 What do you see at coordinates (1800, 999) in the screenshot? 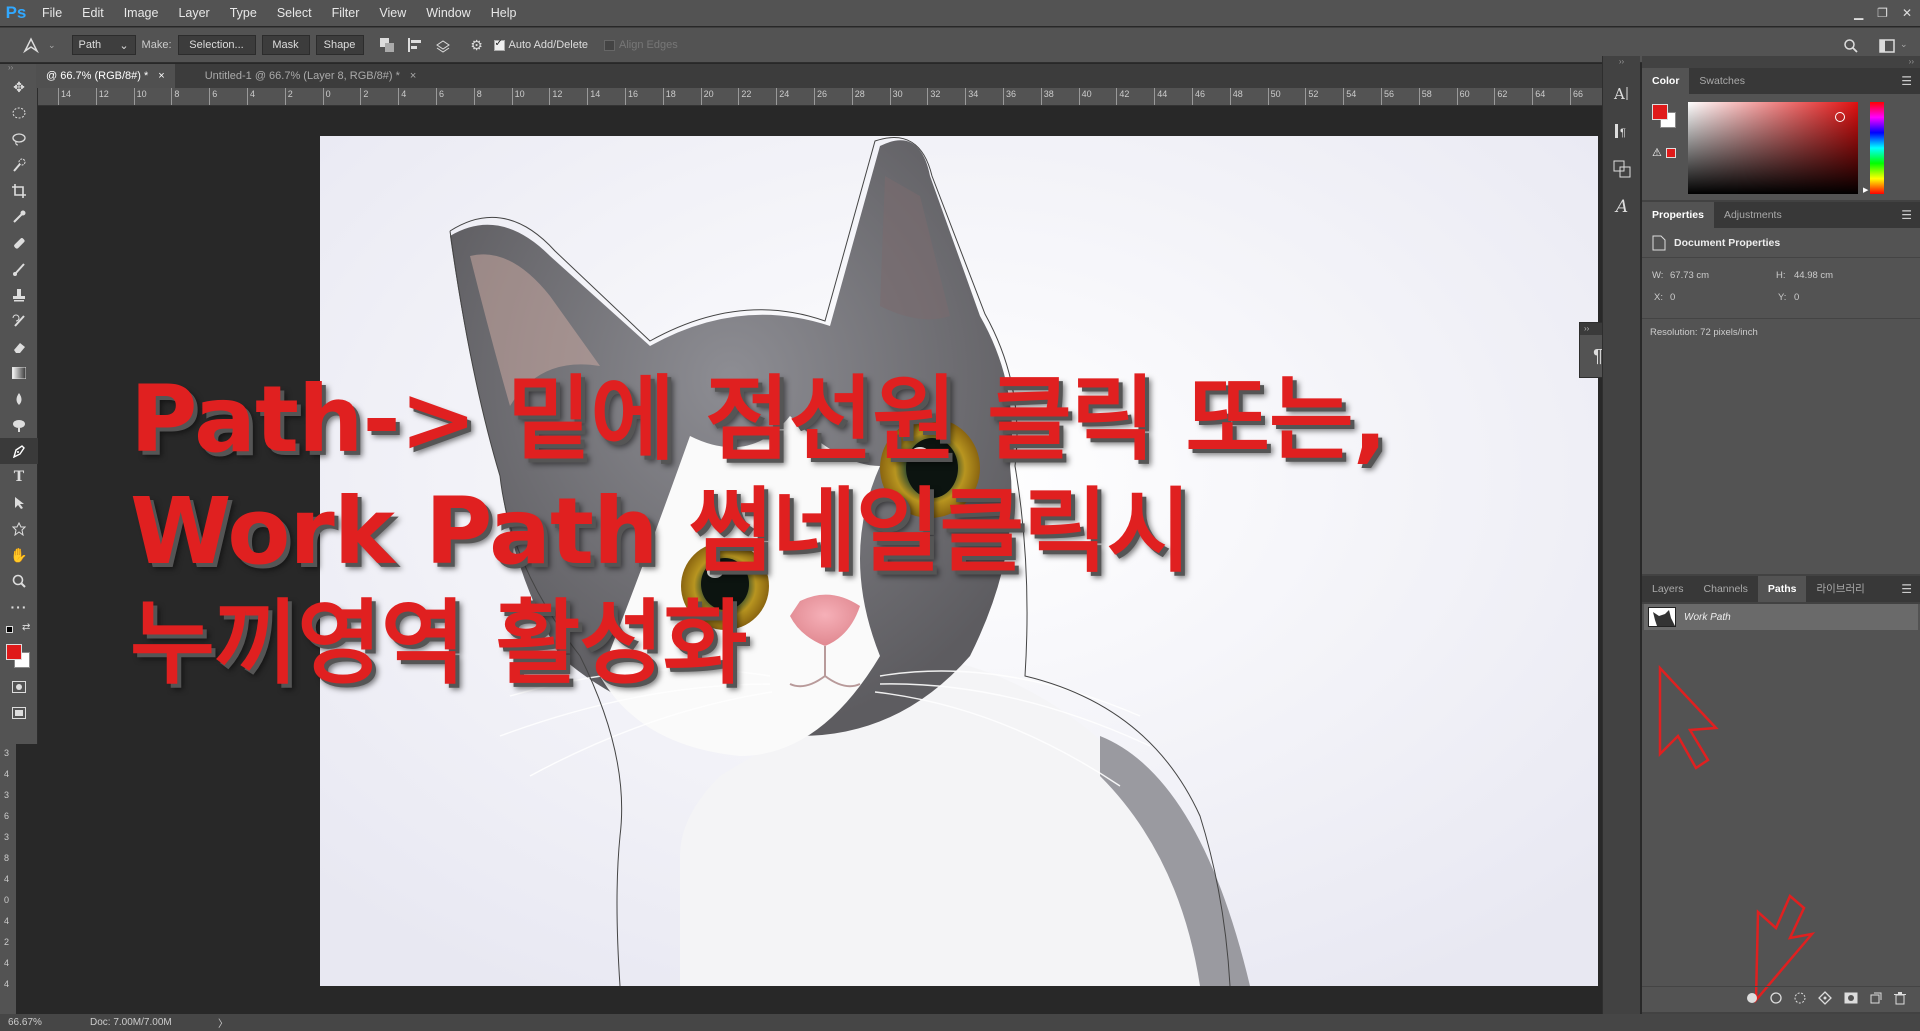
I see `load-path-as-selection-icon` at bounding box center [1800, 999].